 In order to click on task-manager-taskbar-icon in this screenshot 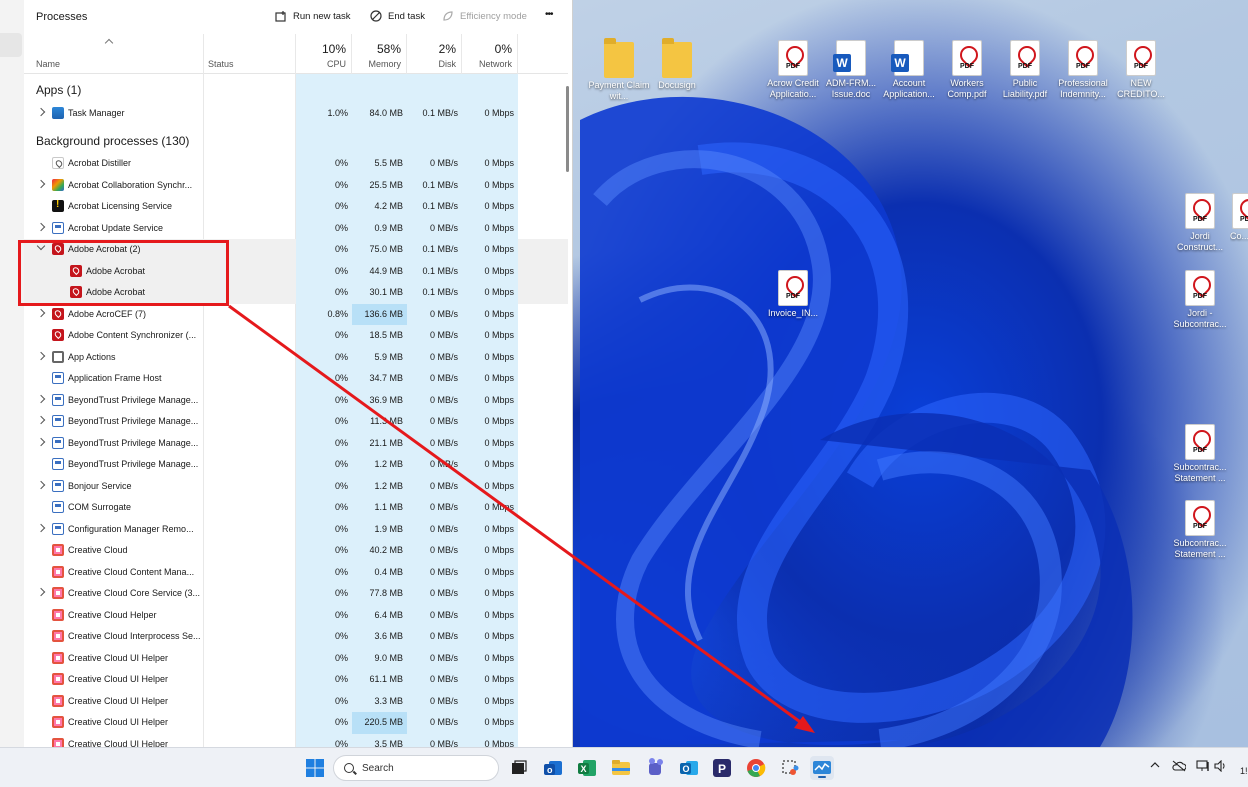, I will do `click(822, 768)`.